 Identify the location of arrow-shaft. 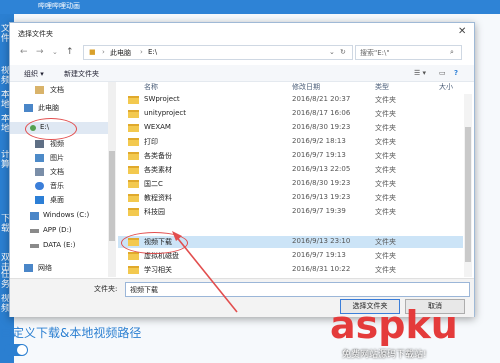
(206, 273).